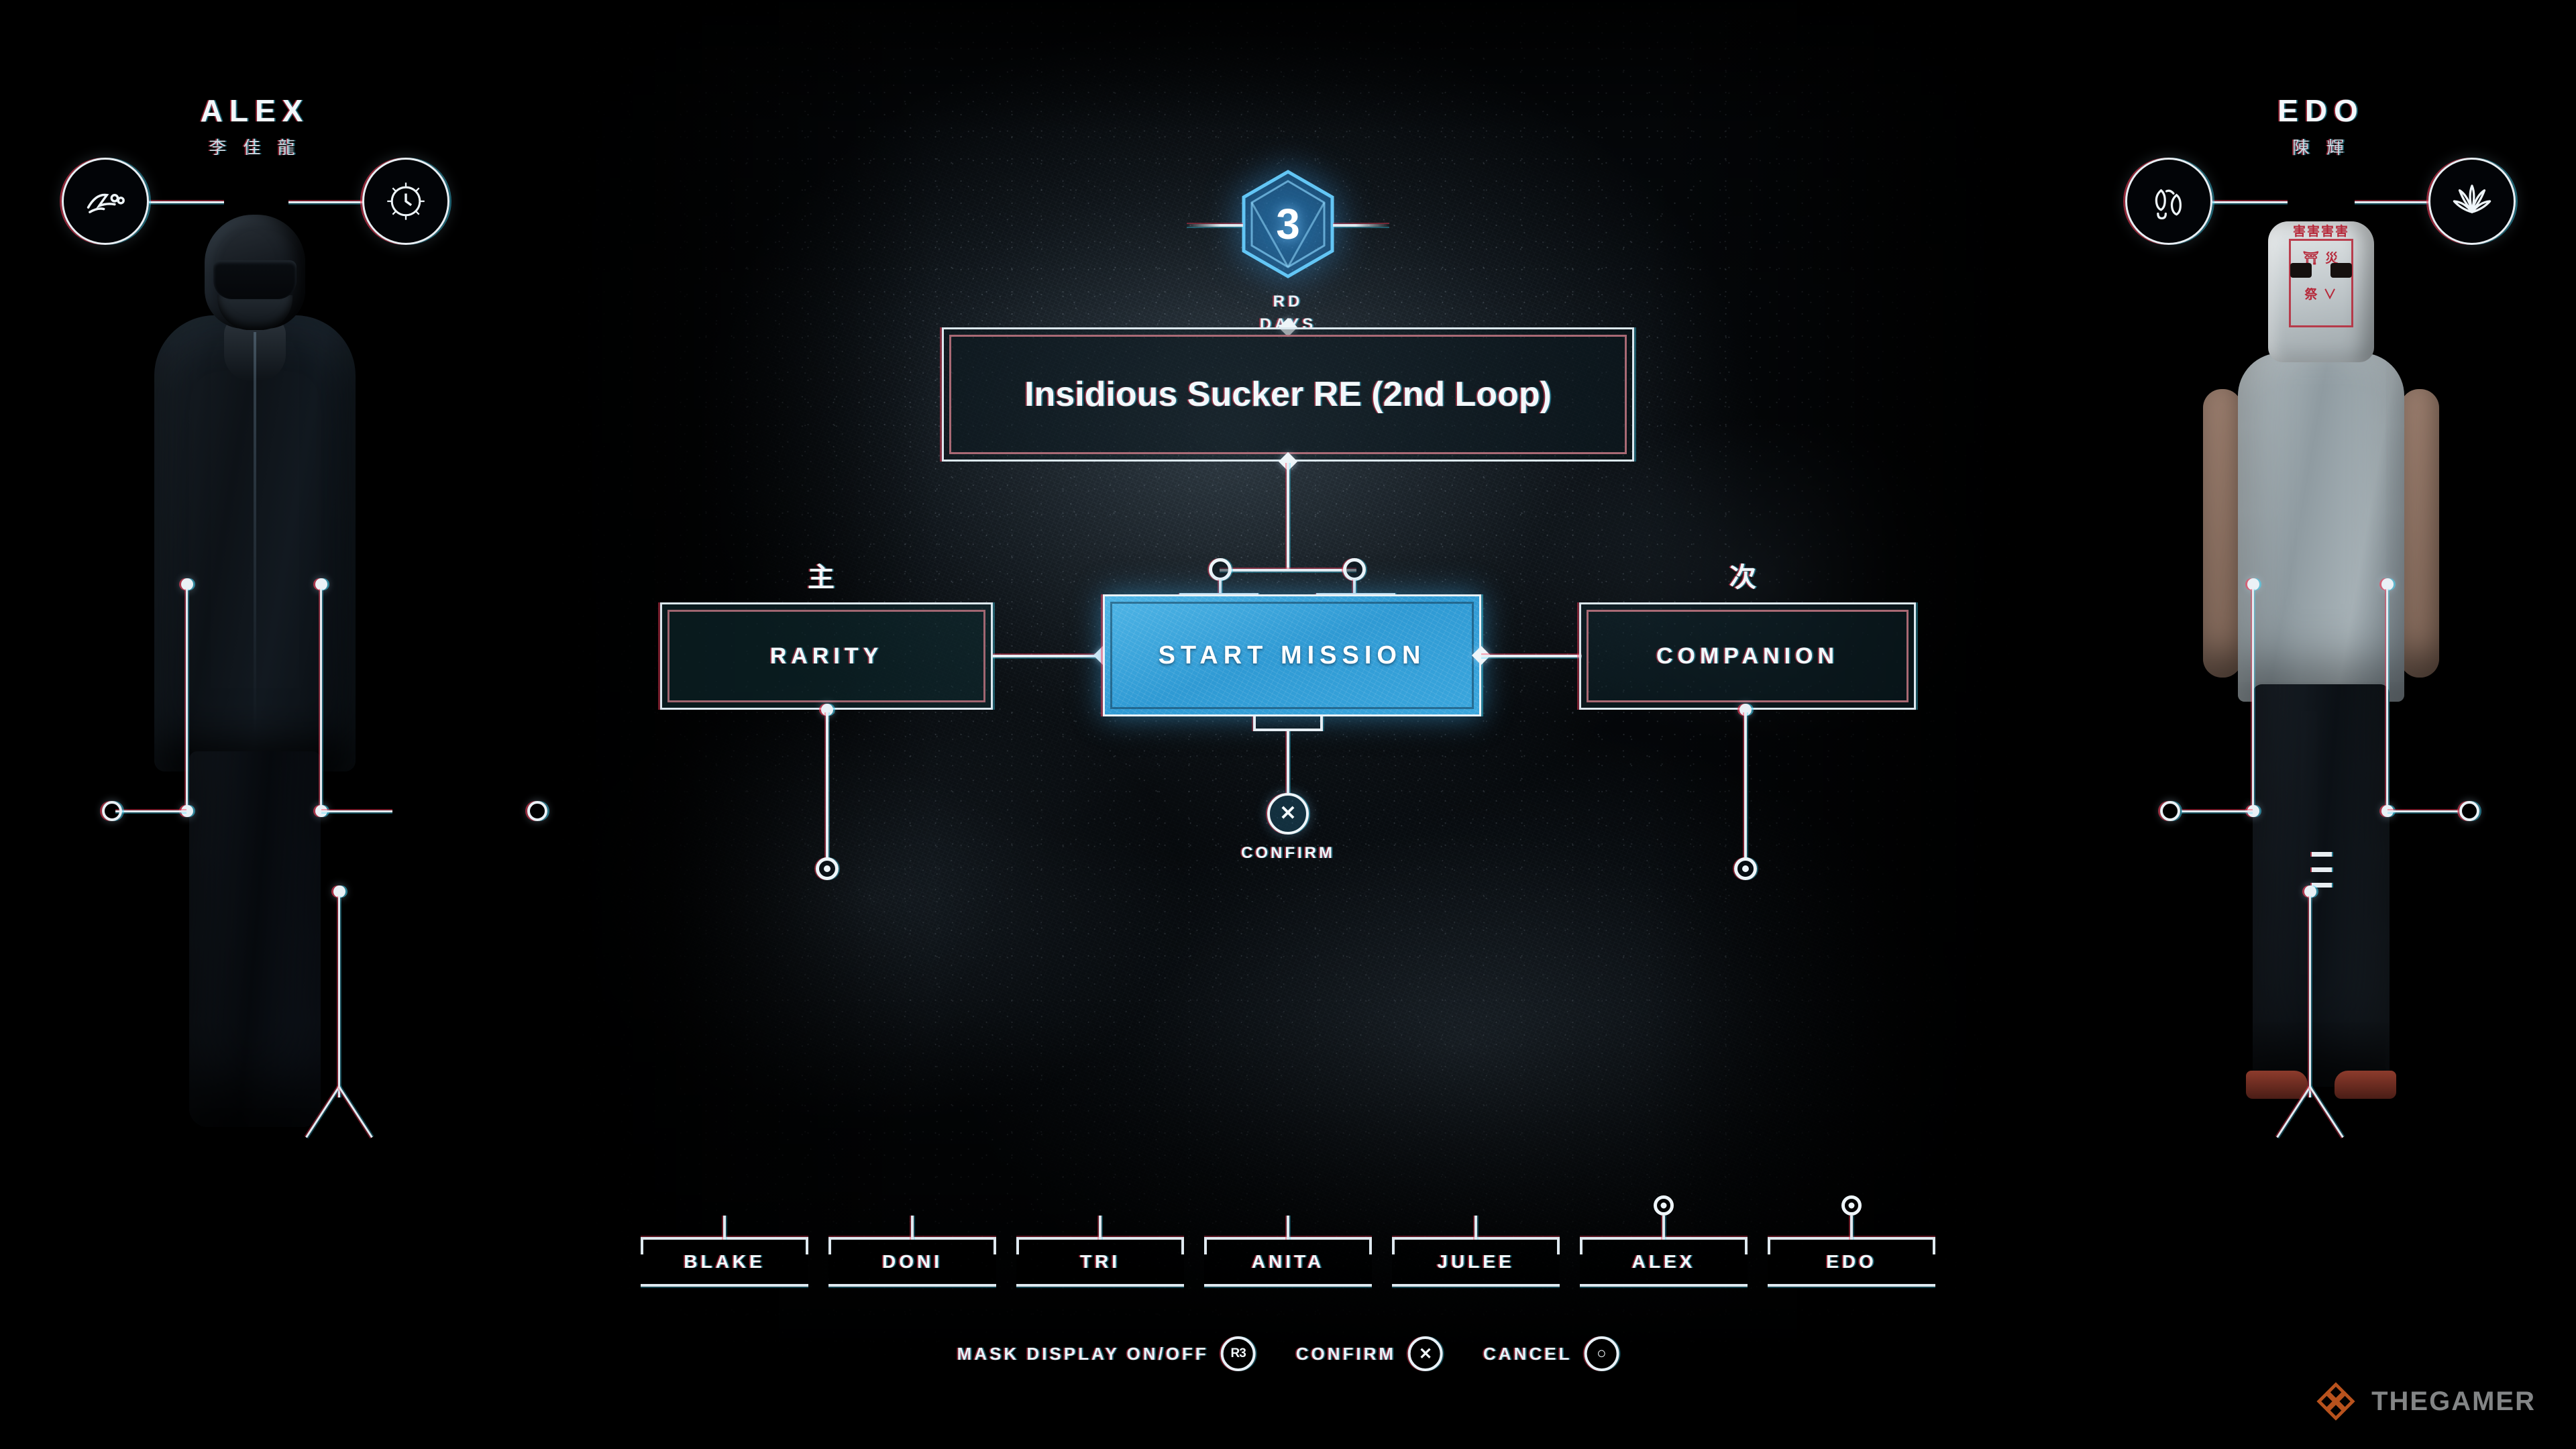 This screenshot has height=1449, width=2576. I want to click on branch-node-right, so click(1354, 569).